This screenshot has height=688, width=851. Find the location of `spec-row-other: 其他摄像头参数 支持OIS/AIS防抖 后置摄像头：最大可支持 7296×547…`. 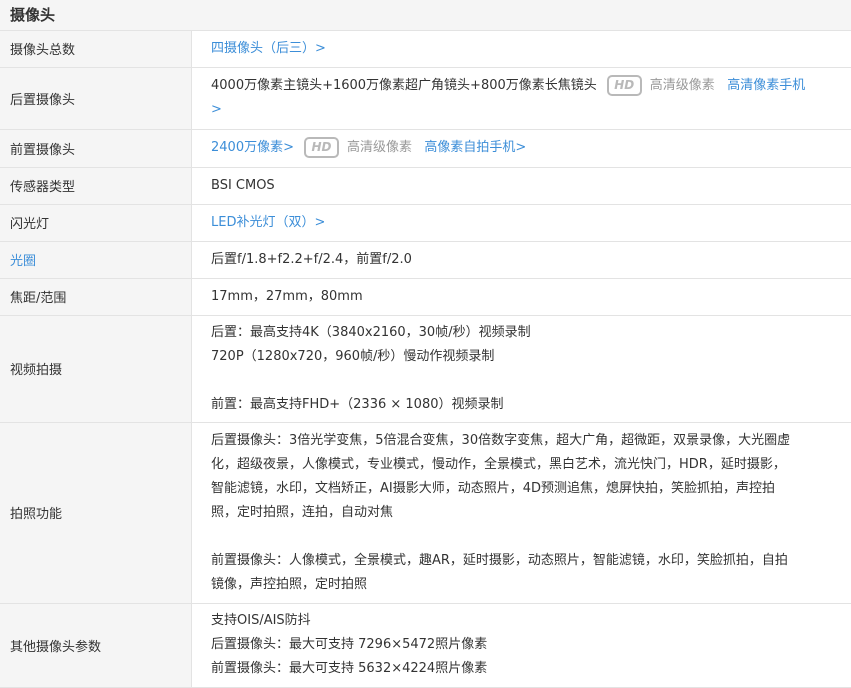

spec-row-other: 其他摄像头参数 支持OIS/AIS防抖 后置摄像头：最大可支持 7296×547… is located at coordinates (425, 645).